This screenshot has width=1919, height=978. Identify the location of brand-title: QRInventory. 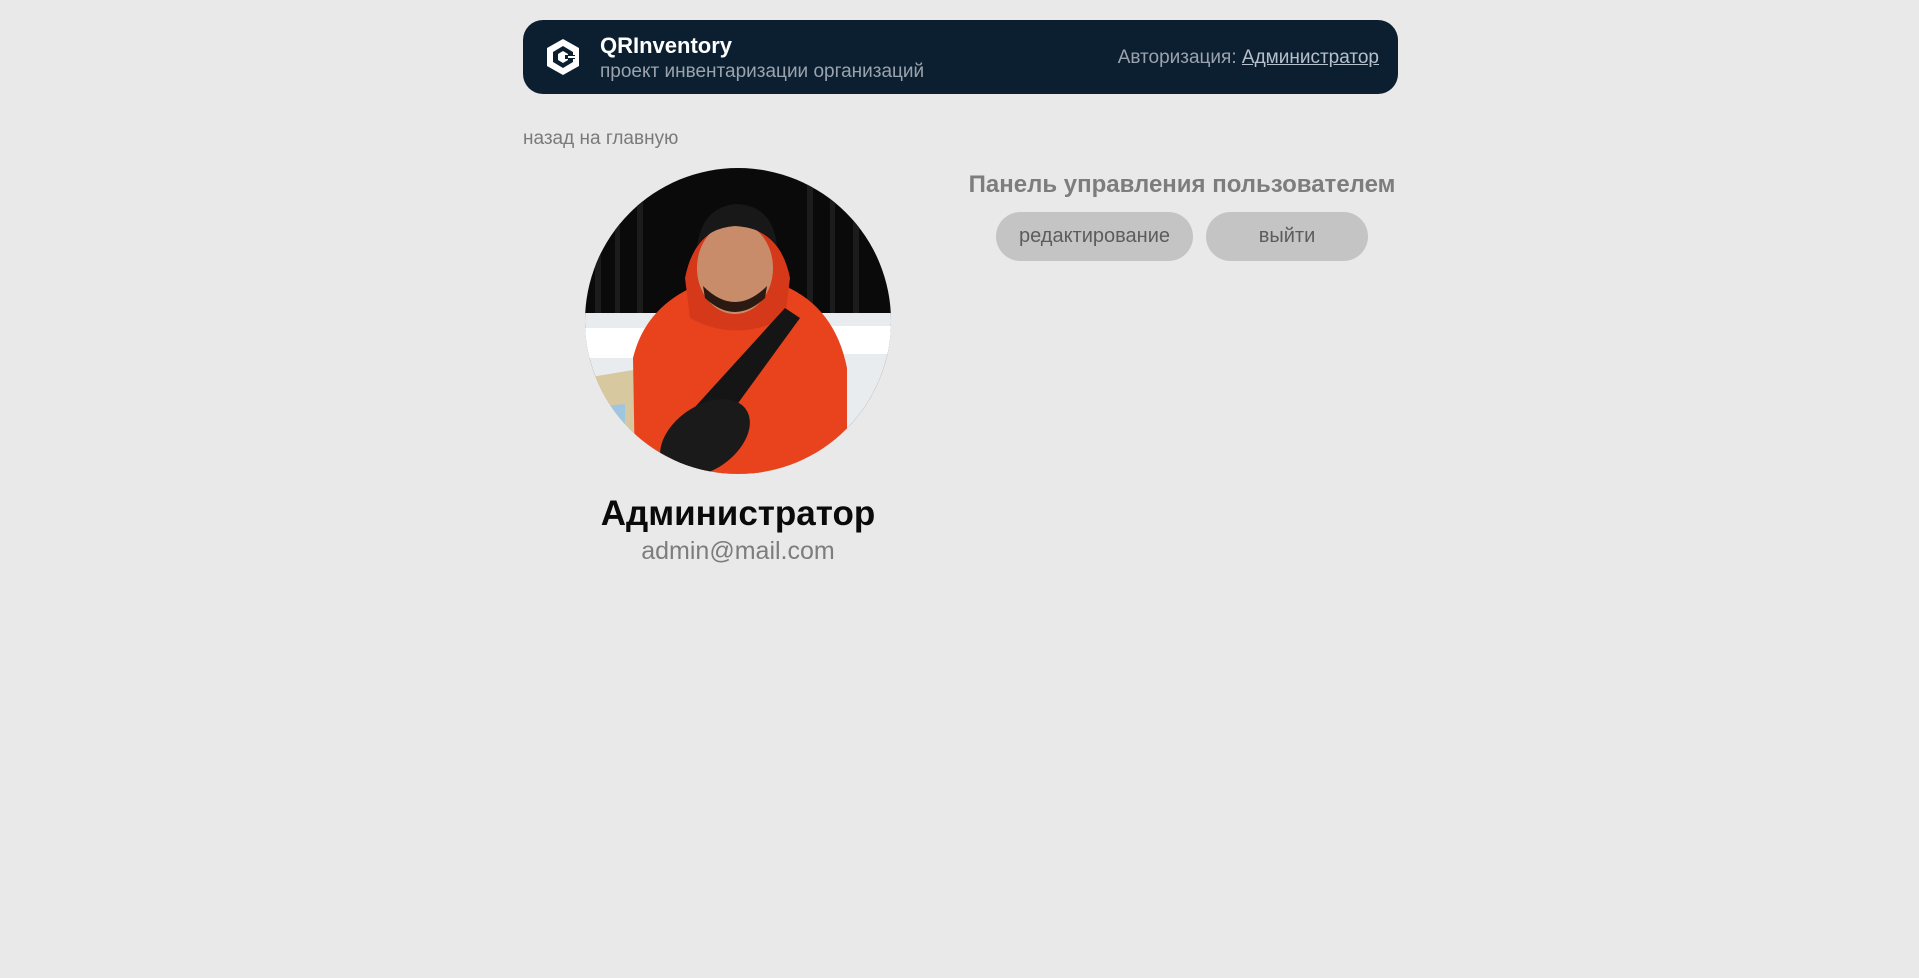
(666, 45).